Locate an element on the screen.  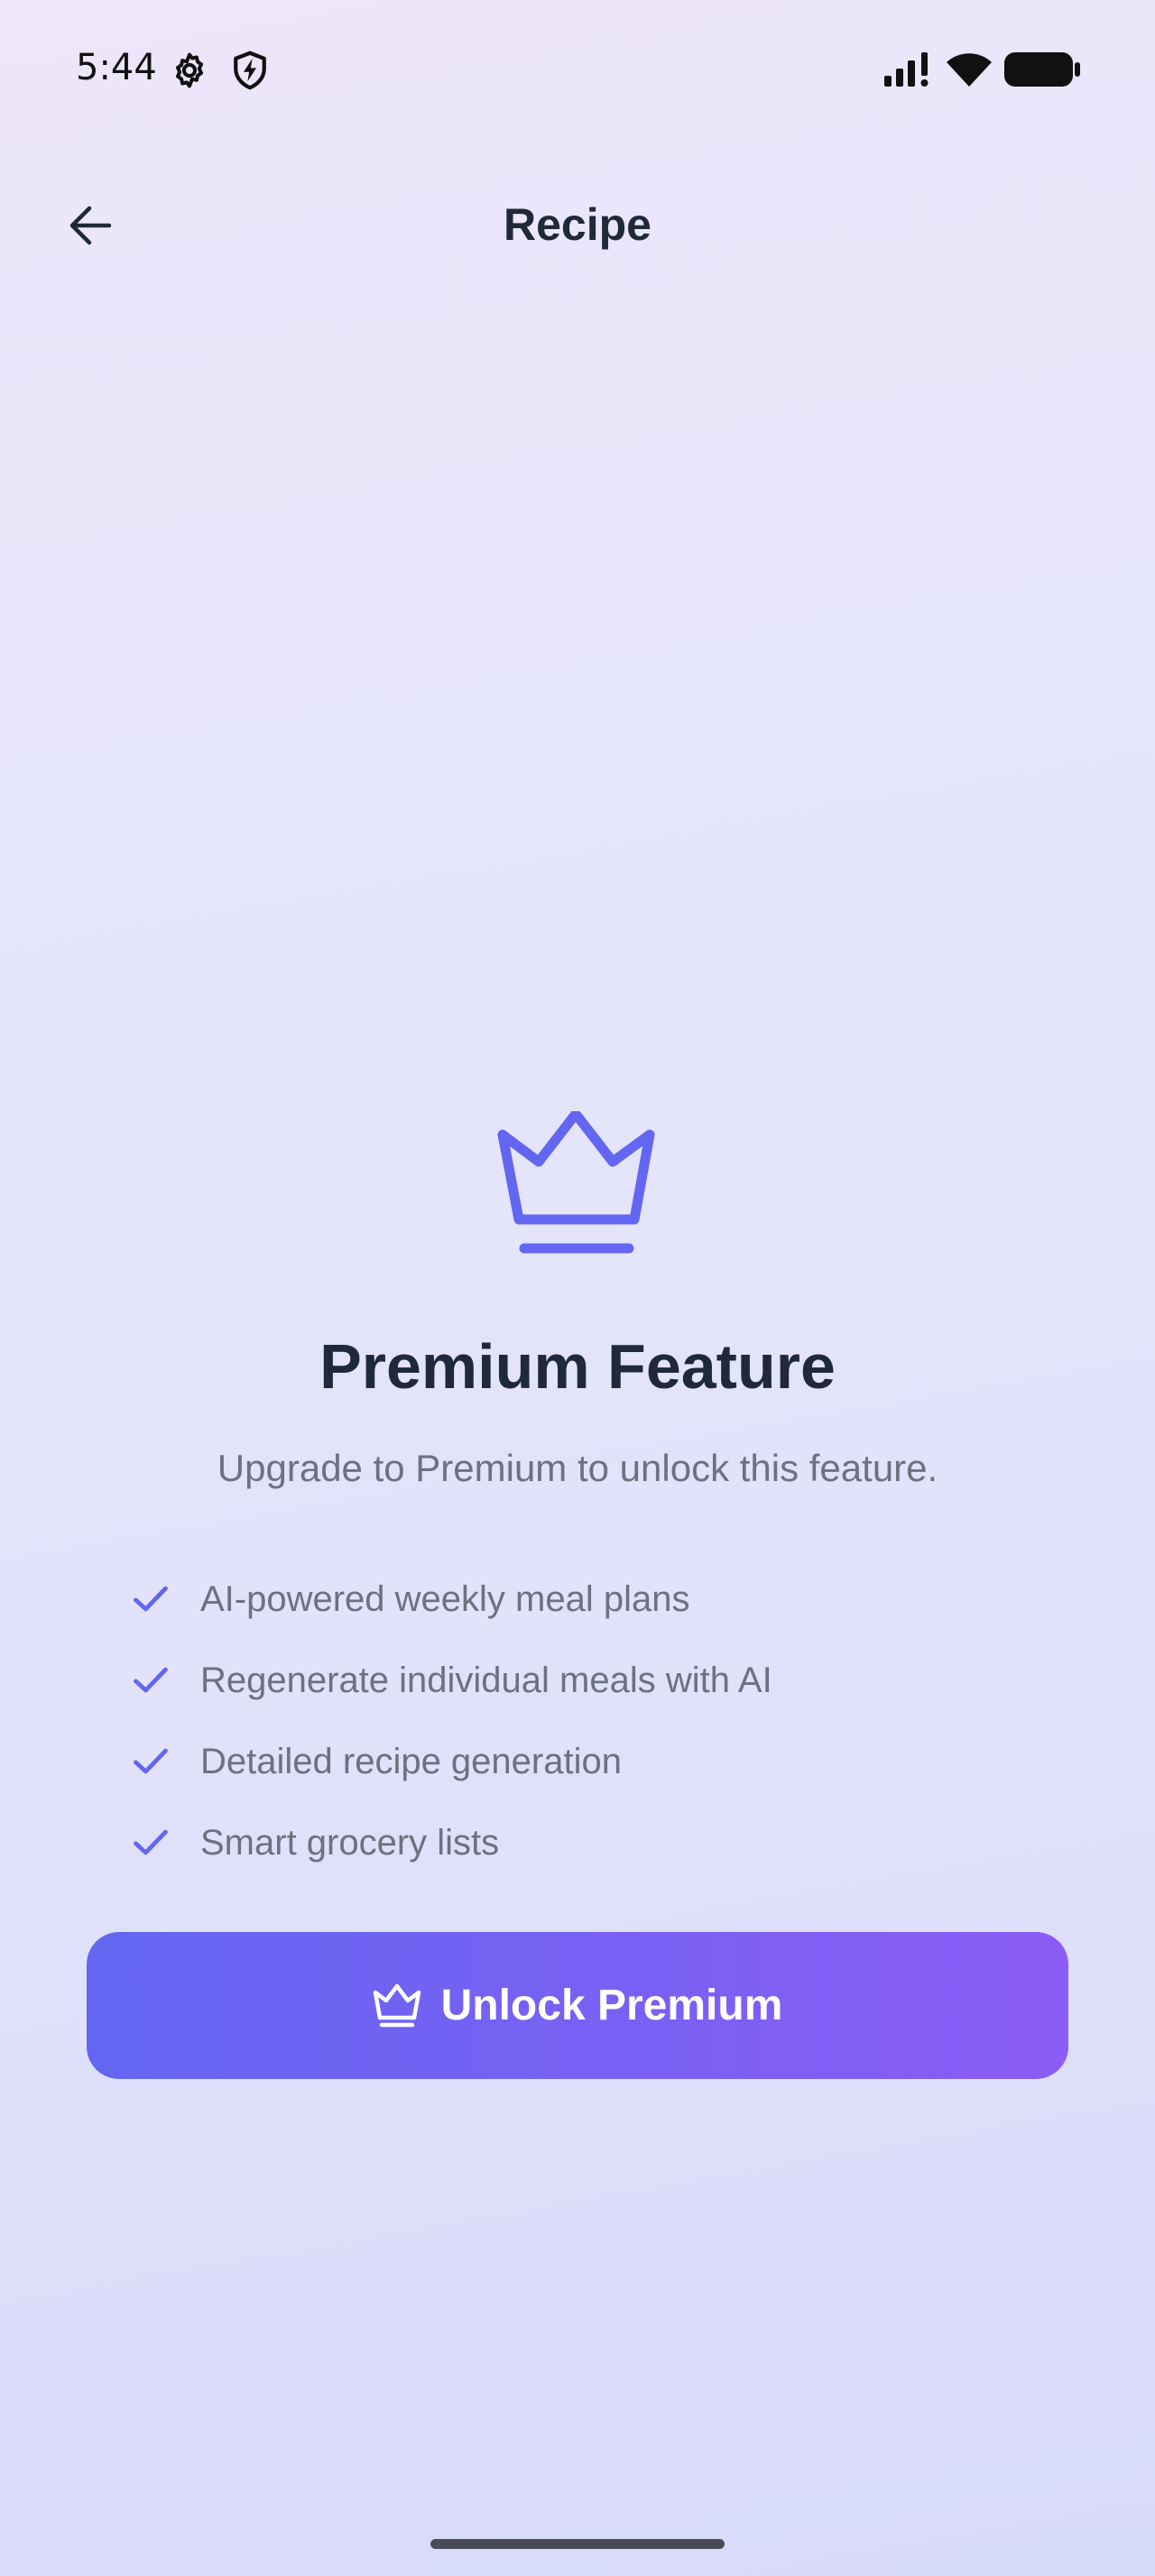
shield-icon is located at coordinates (250, 70).